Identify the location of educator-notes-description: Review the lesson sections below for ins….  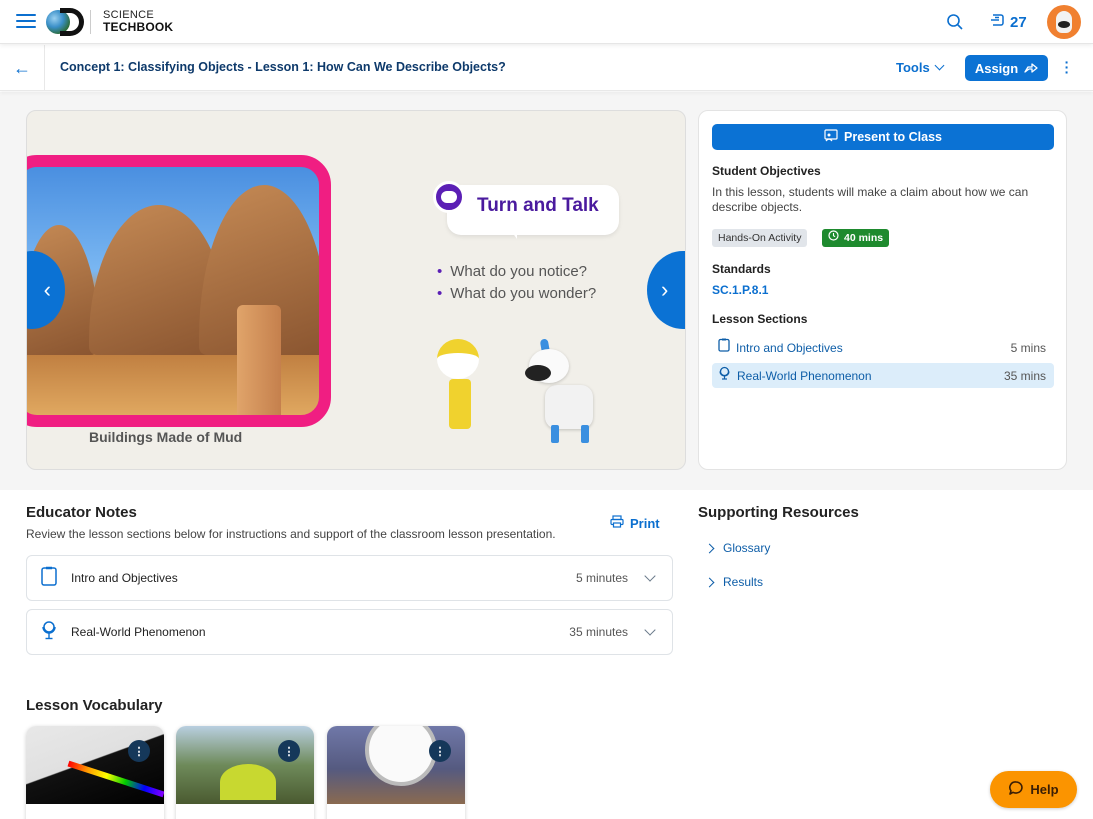
(291, 534).